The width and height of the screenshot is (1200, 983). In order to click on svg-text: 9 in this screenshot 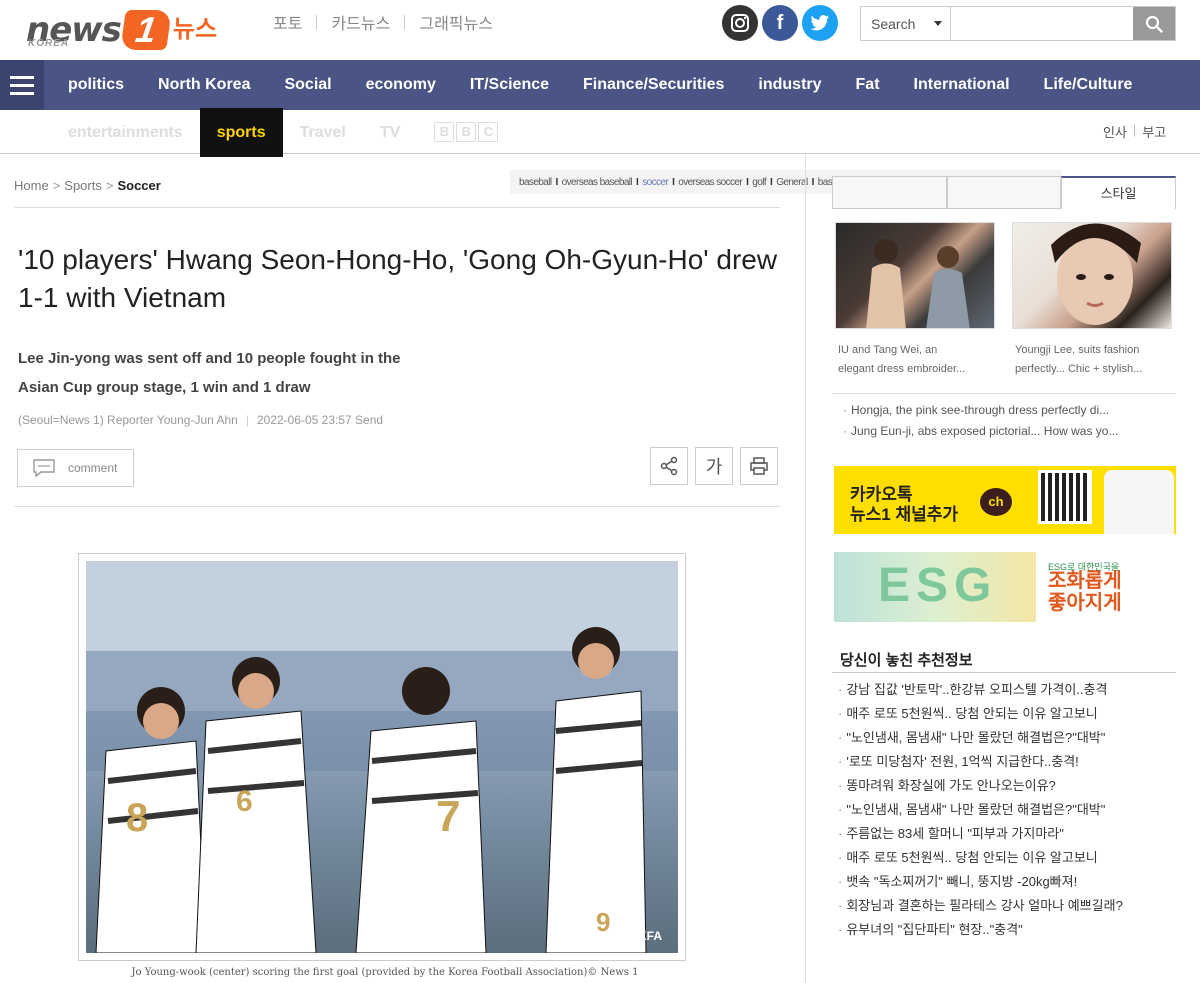, I will do `click(603, 922)`.